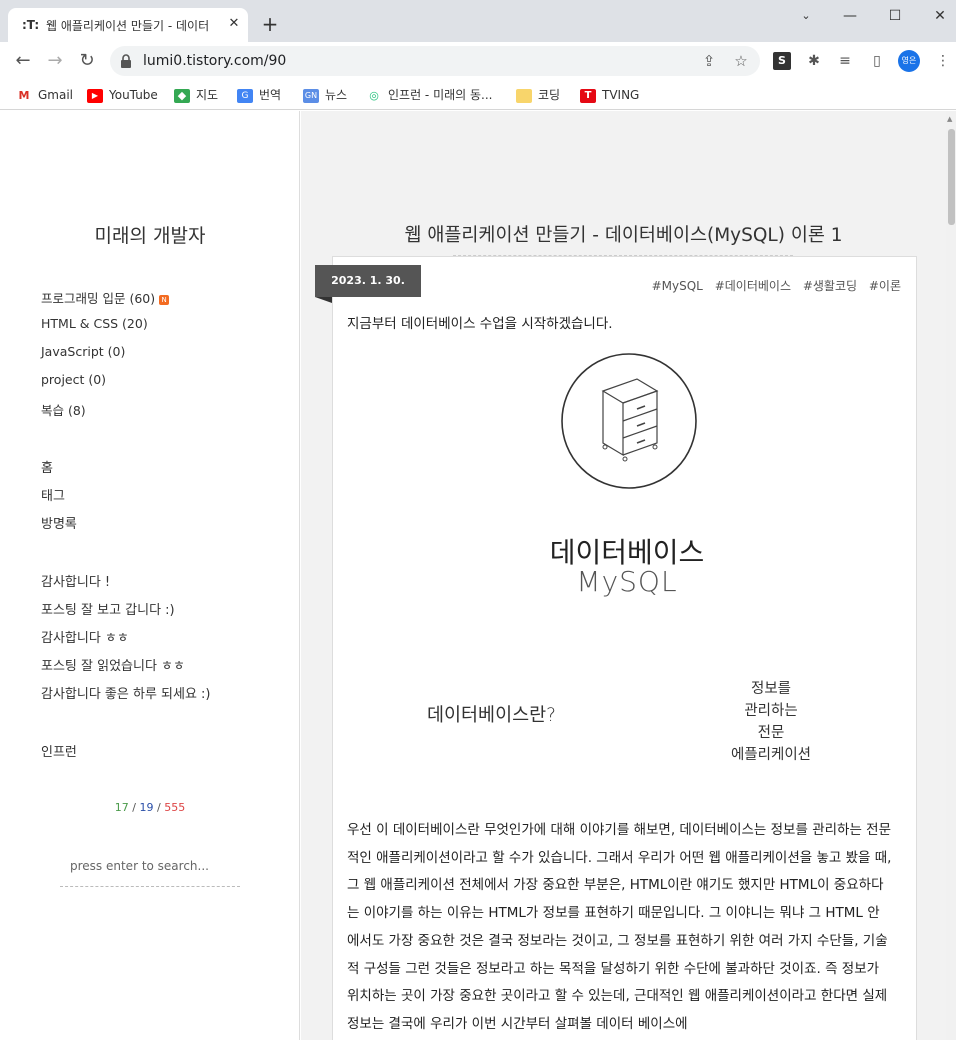 The width and height of the screenshot is (956, 1040). What do you see at coordinates (850, 16) in the screenshot?
I see `minimize-icon: —` at bounding box center [850, 16].